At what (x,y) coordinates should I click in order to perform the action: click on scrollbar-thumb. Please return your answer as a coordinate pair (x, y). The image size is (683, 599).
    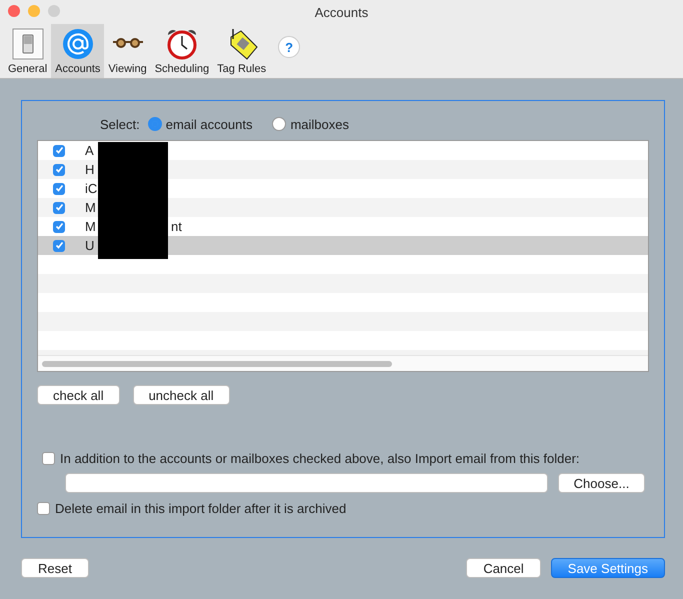
    Looking at the image, I should click on (217, 364).